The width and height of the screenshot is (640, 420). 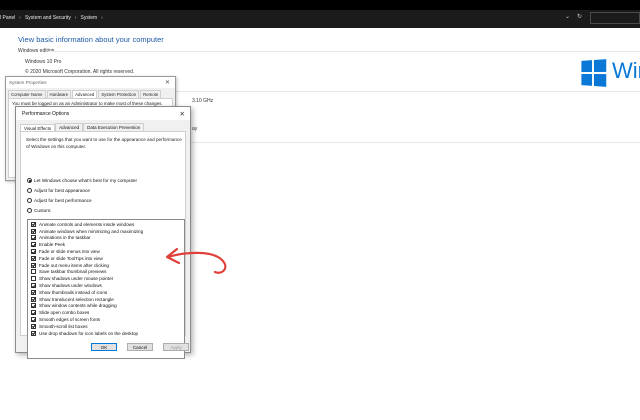 What do you see at coordinates (106, 285) in the screenshot?
I see `effect-row: Show shadows under windows` at bounding box center [106, 285].